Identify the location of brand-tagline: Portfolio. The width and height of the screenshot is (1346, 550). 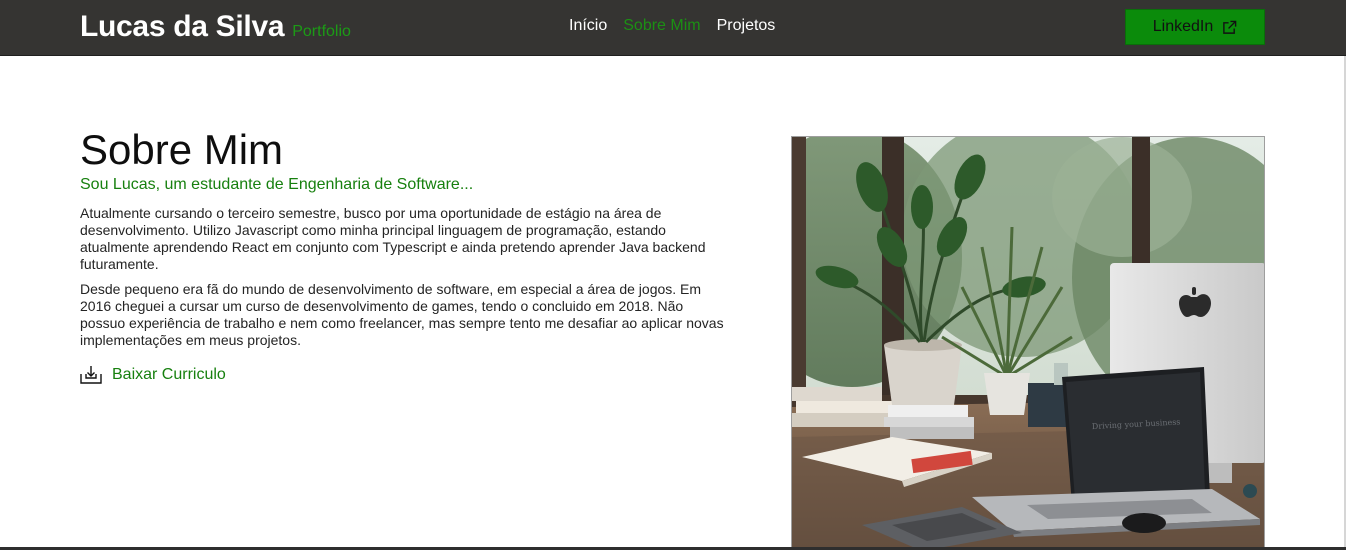
(321, 31).